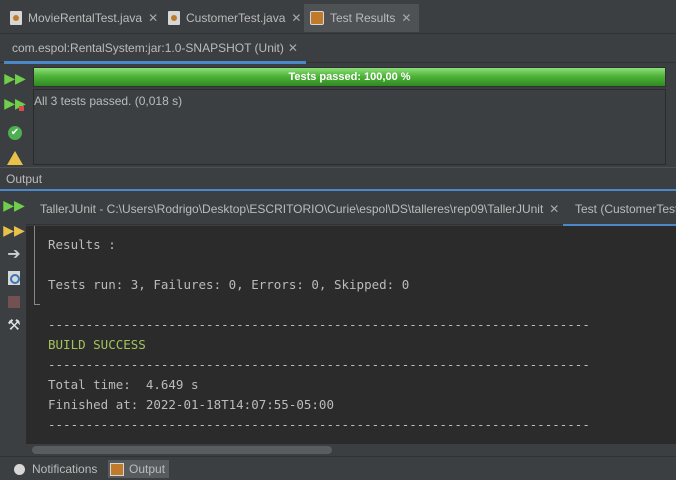 Image resolution: width=676 pixels, height=480 pixels. What do you see at coordinates (147, 469) in the screenshot?
I see `output-label: Output` at bounding box center [147, 469].